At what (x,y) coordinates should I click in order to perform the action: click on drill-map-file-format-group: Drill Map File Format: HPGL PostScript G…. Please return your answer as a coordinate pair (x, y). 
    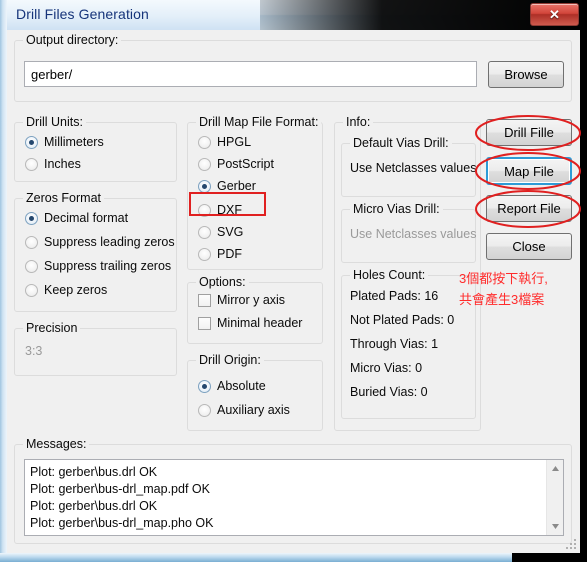
    Looking at the image, I should click on (255, 192).